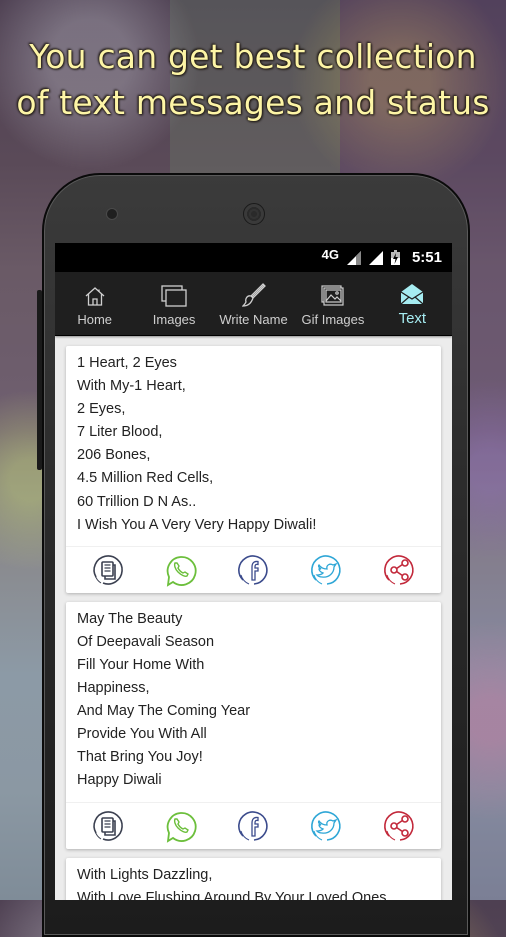 The height and width of the screenshot is (937, 506). Describe the element at coordinates (140, 757) in the screenshot. I see `message-line: That Bring You Joy!` at that location.